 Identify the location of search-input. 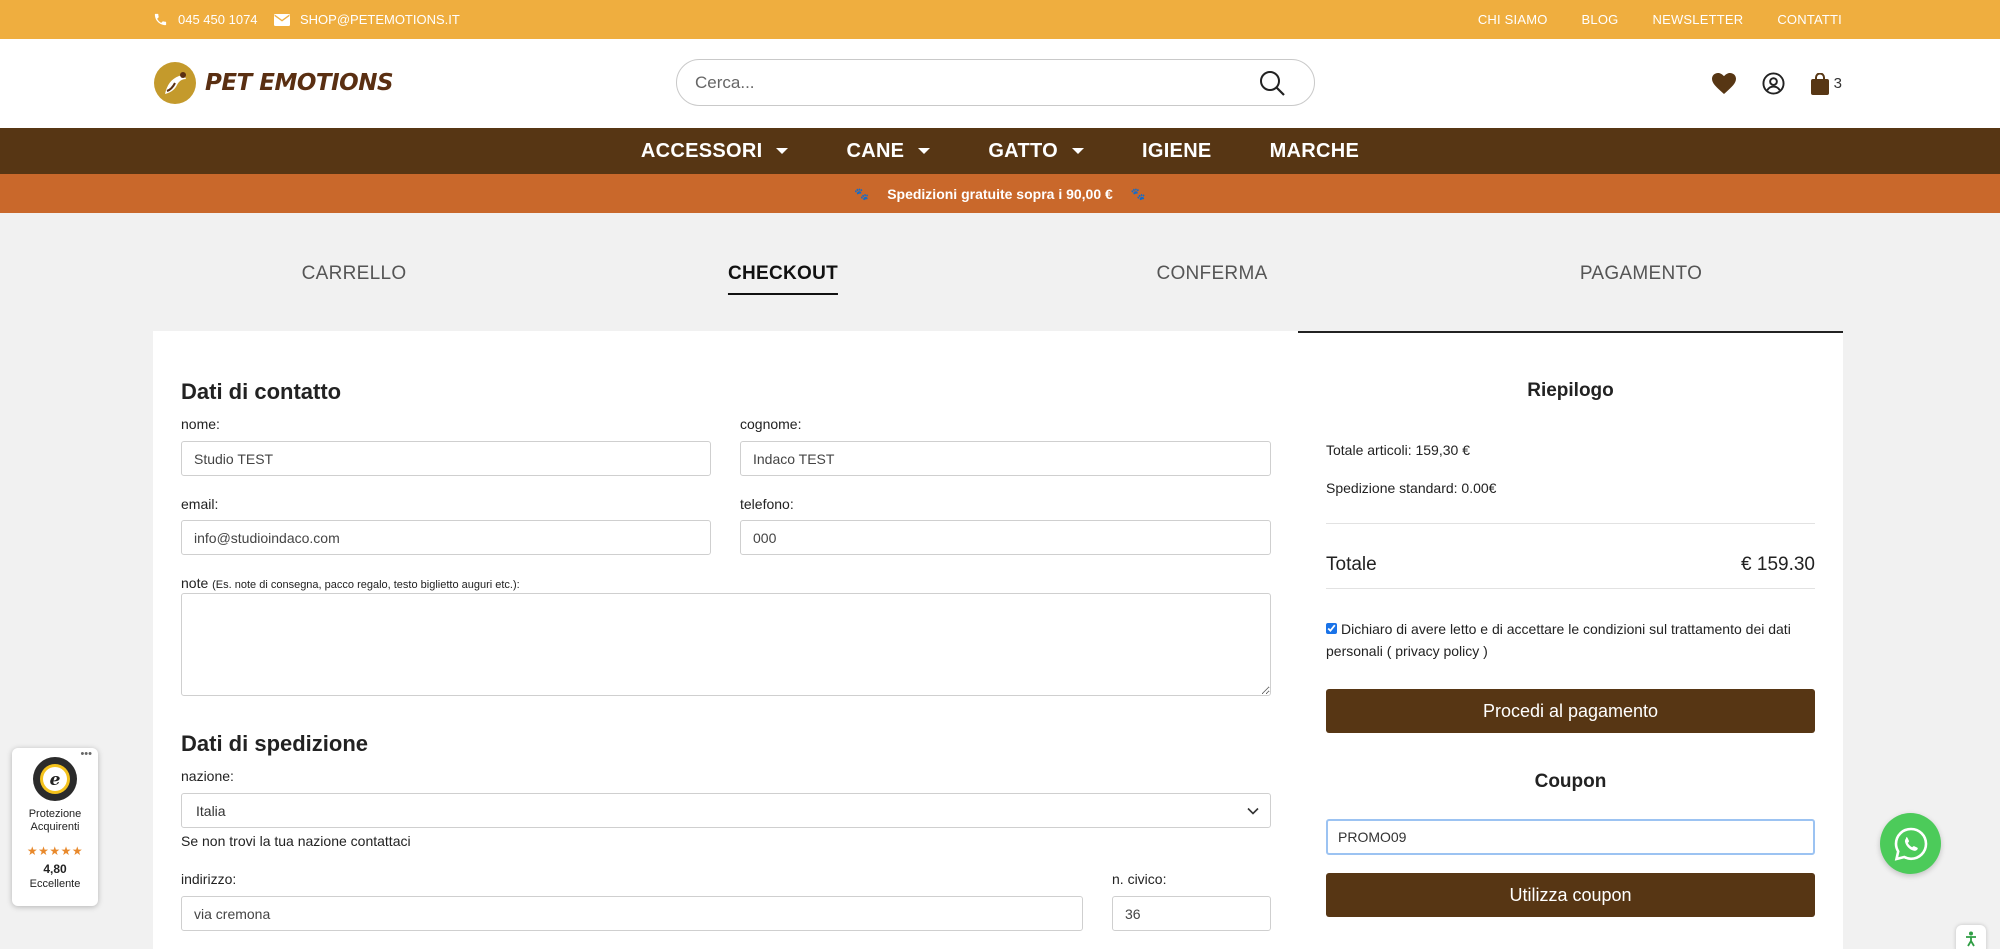
(965, 82).